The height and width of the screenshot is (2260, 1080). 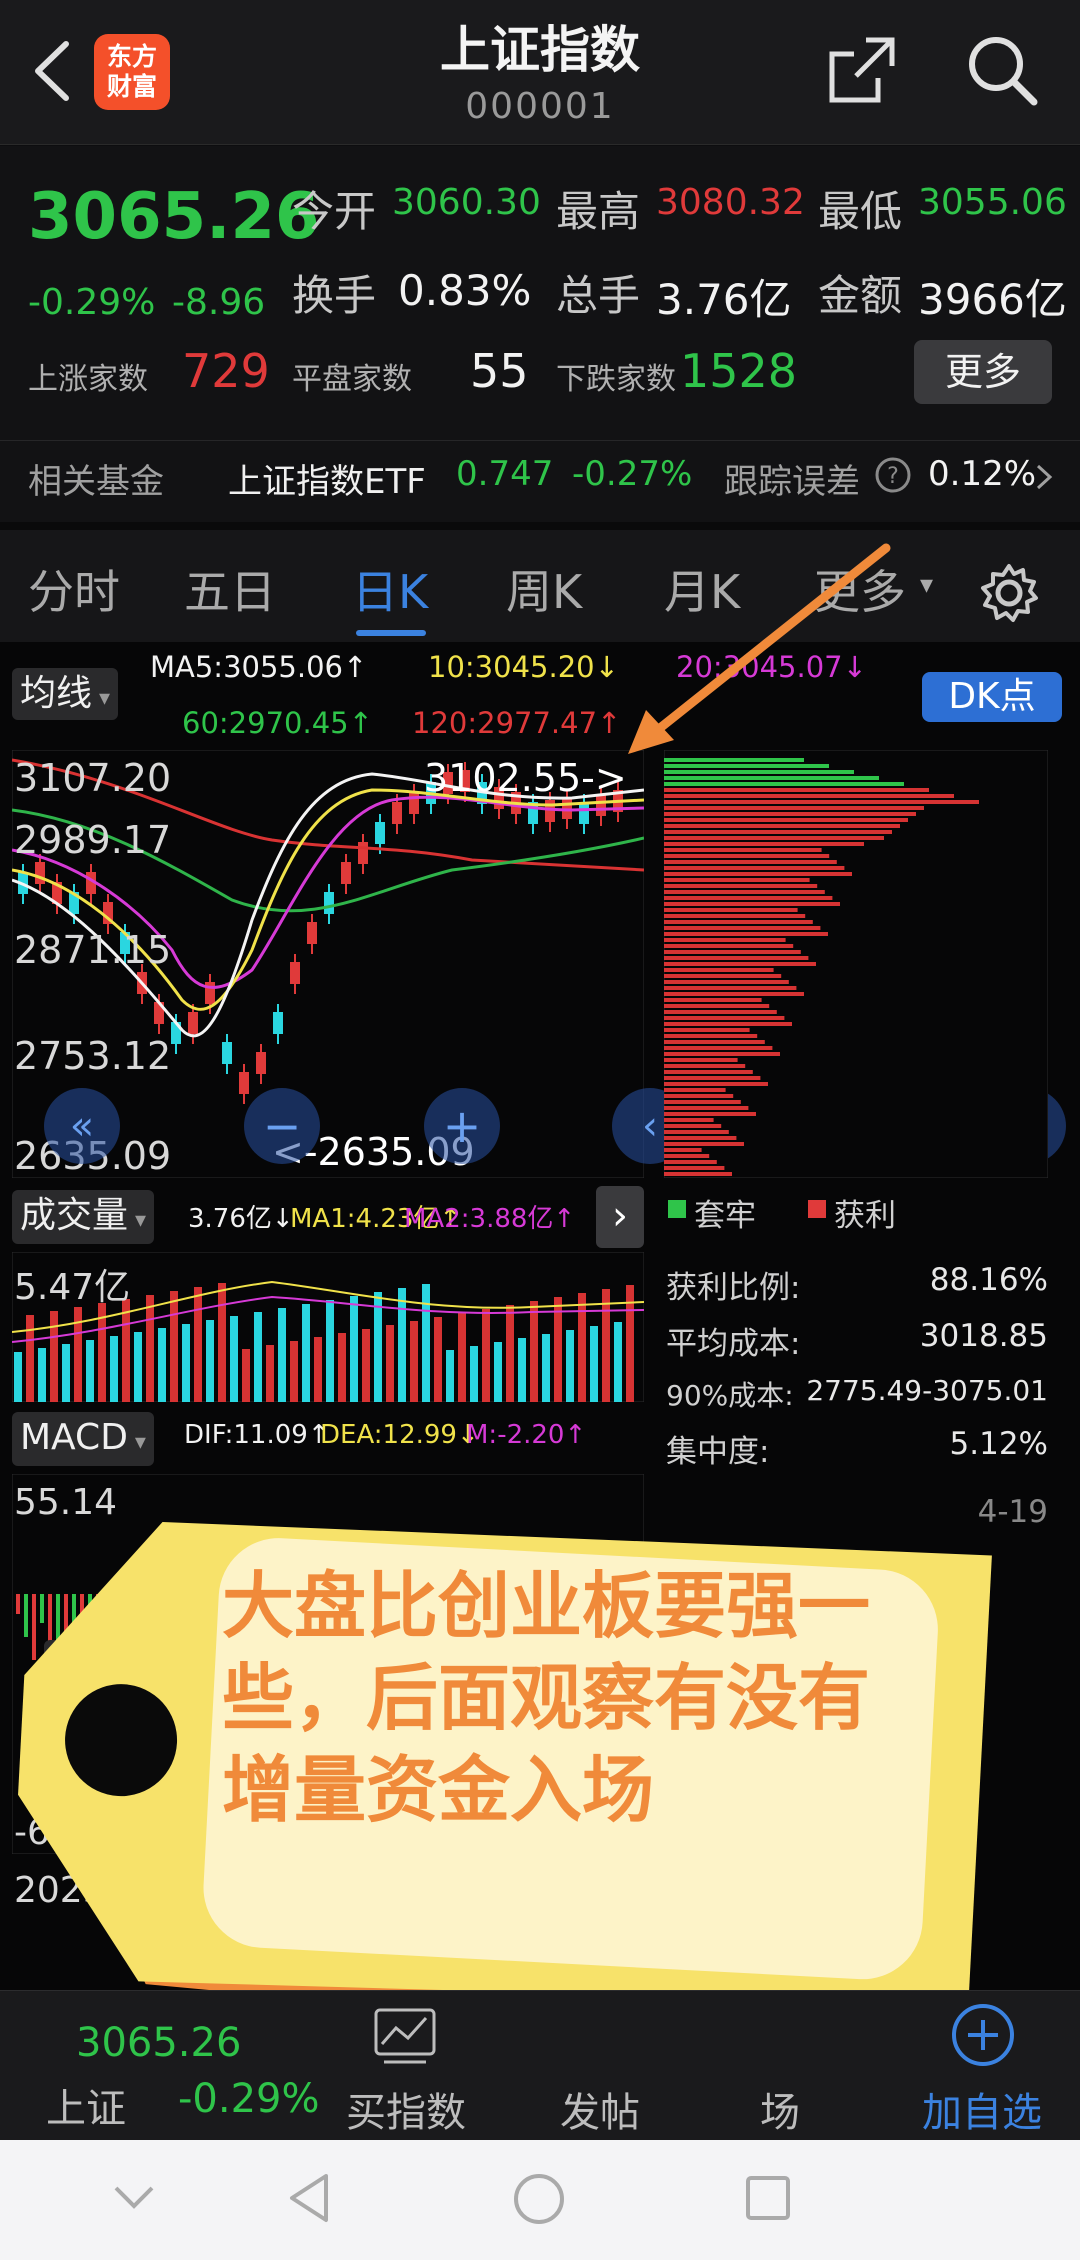 What do you see at coordinates (598, 295) in the screenshot?
I see `volume-label: 总手` at bounding box center [598, 295].